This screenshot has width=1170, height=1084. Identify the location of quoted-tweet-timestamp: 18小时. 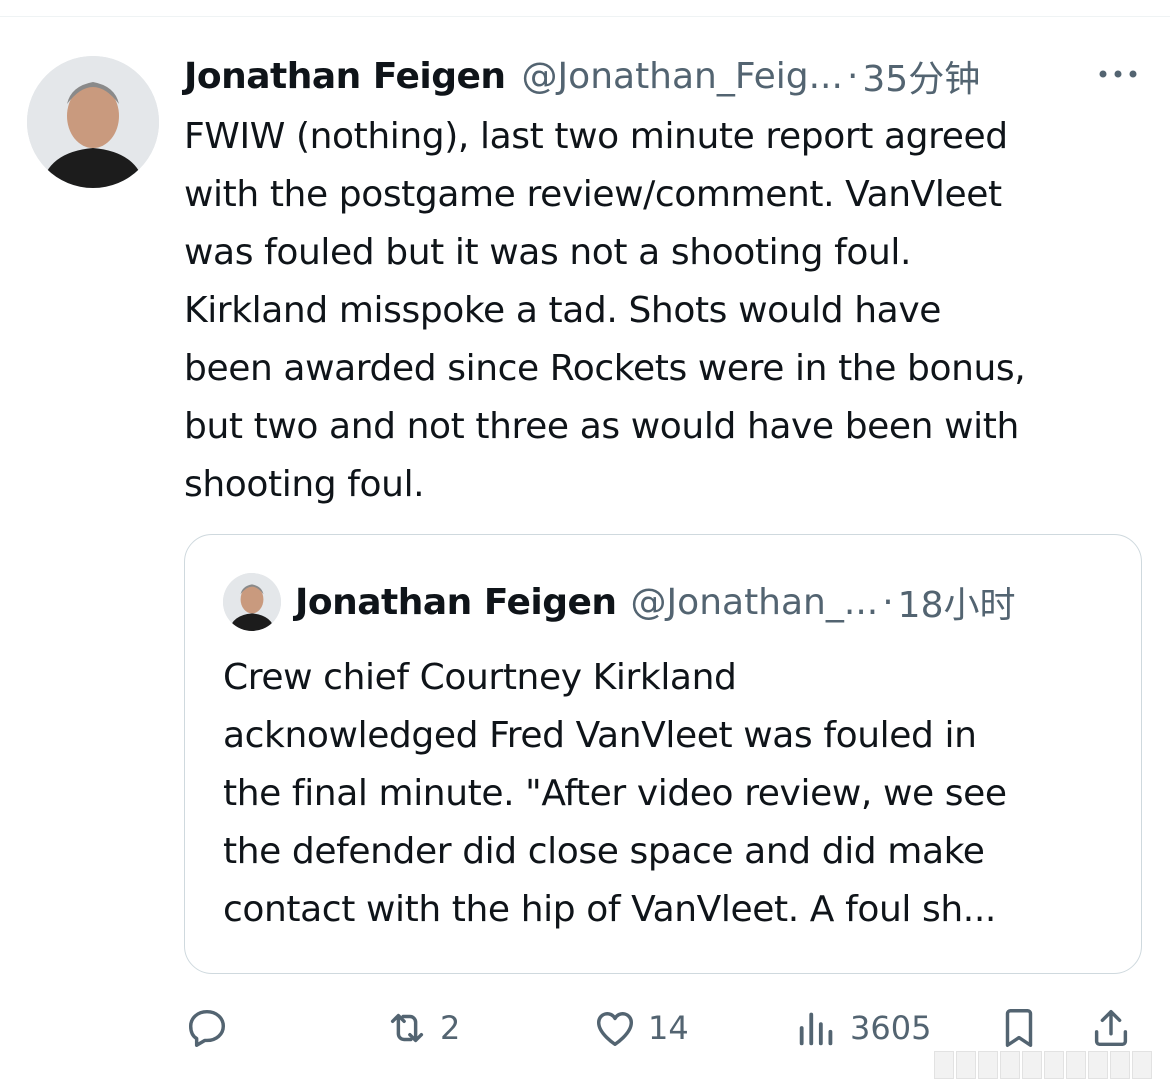
(957, 602).